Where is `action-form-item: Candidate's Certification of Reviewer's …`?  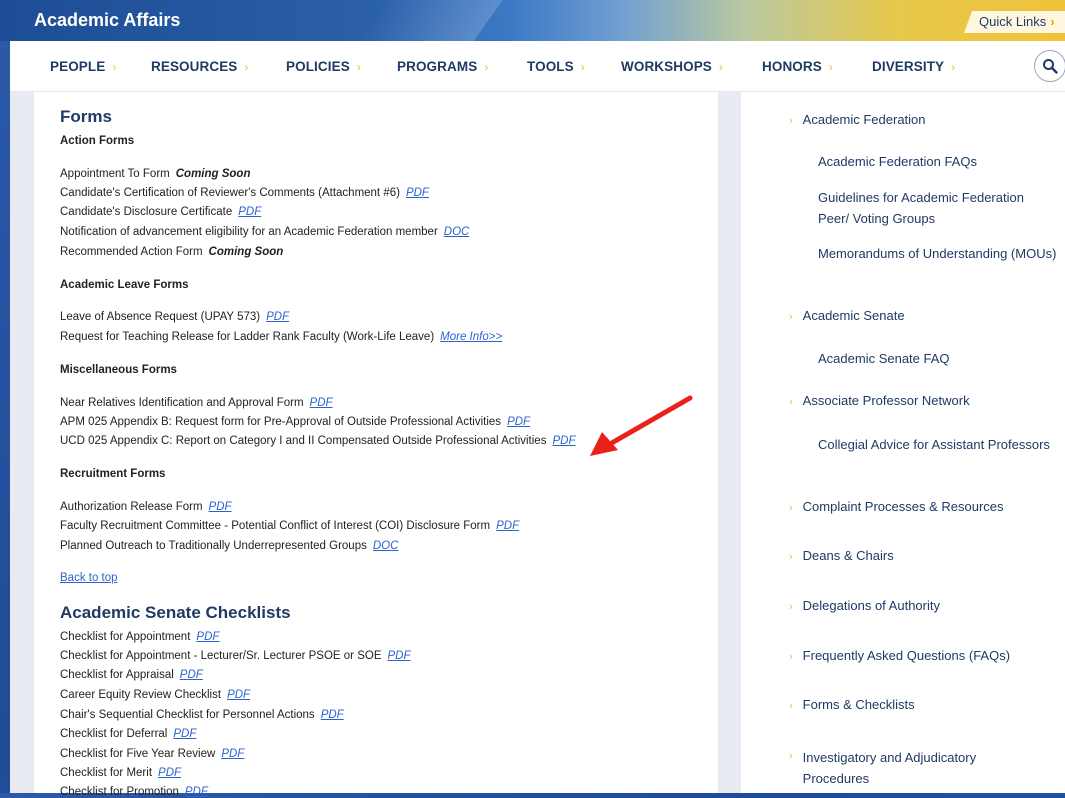
action-form-item: Candidate's Certification of Reviewer's … is located at coordinates (244, 193).